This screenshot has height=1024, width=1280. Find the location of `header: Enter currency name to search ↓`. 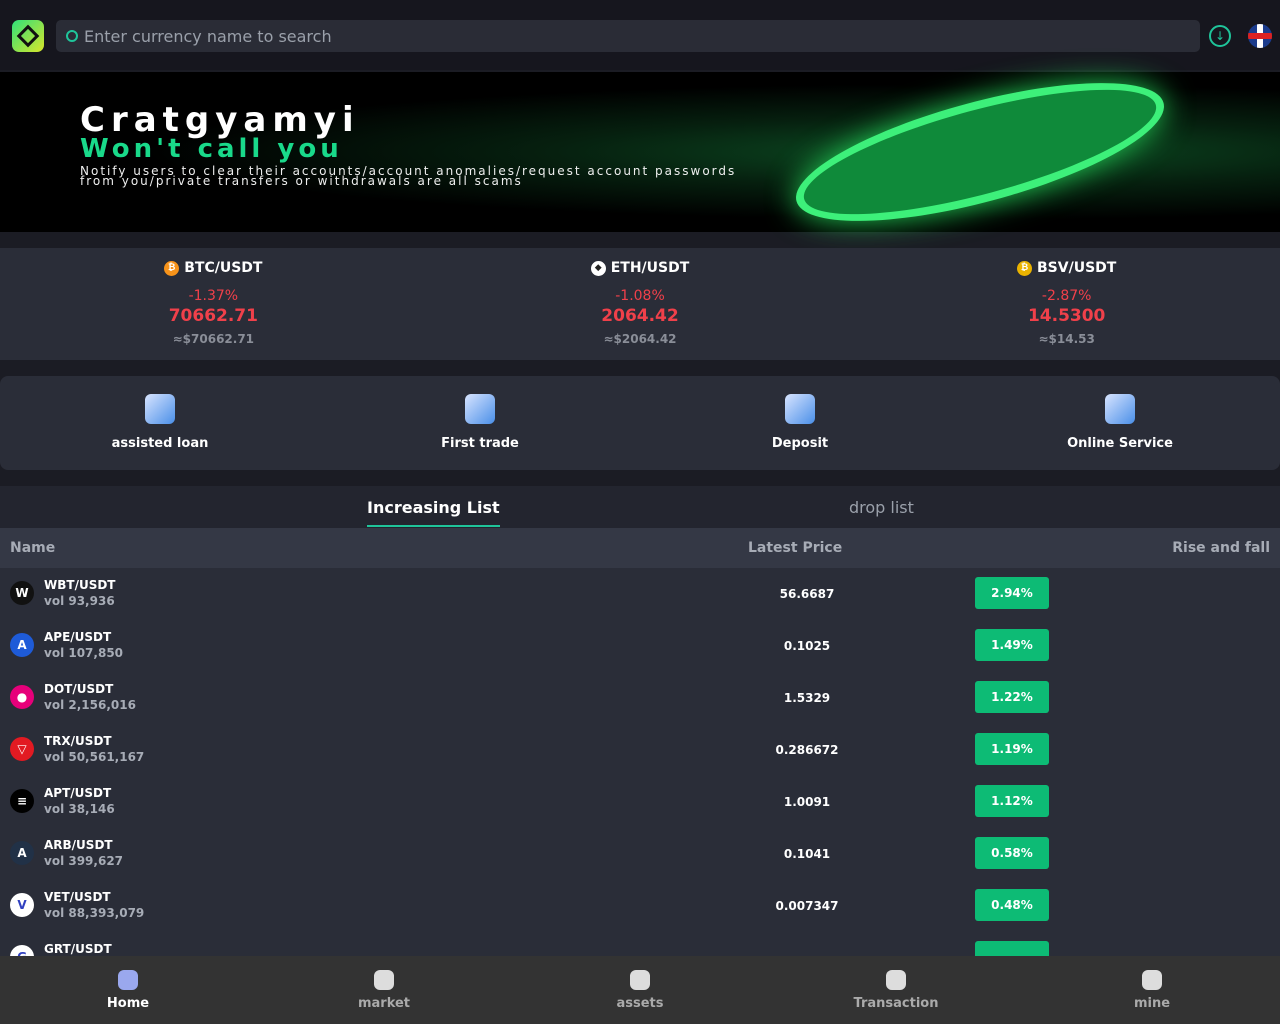

header: Enter currency name to search ↓ is located at coordinates (640, 35).